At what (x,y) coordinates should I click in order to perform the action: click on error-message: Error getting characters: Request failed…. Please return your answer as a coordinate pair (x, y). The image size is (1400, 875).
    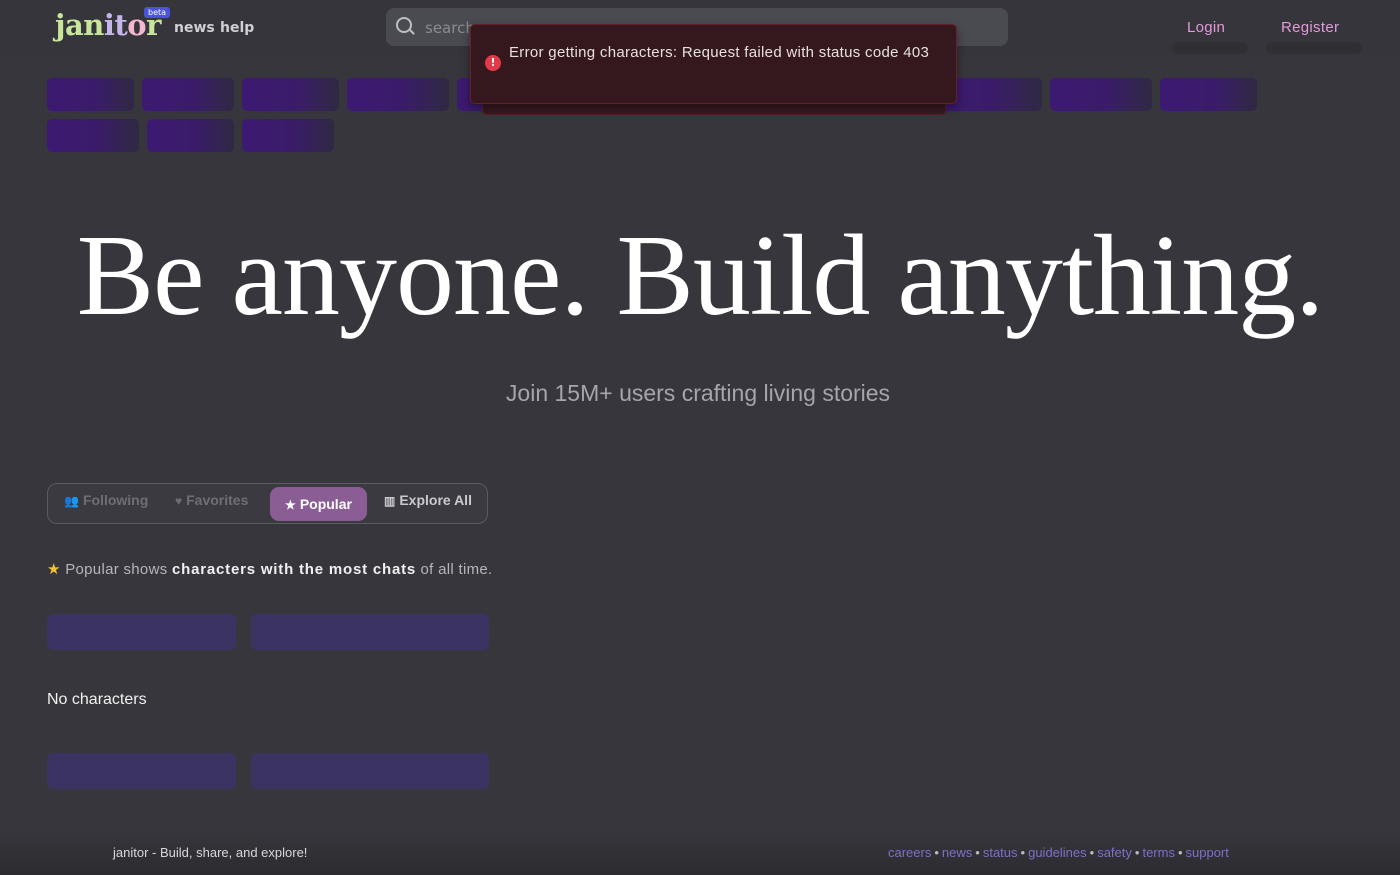
    Looking at the image, I should click on (719, 52).